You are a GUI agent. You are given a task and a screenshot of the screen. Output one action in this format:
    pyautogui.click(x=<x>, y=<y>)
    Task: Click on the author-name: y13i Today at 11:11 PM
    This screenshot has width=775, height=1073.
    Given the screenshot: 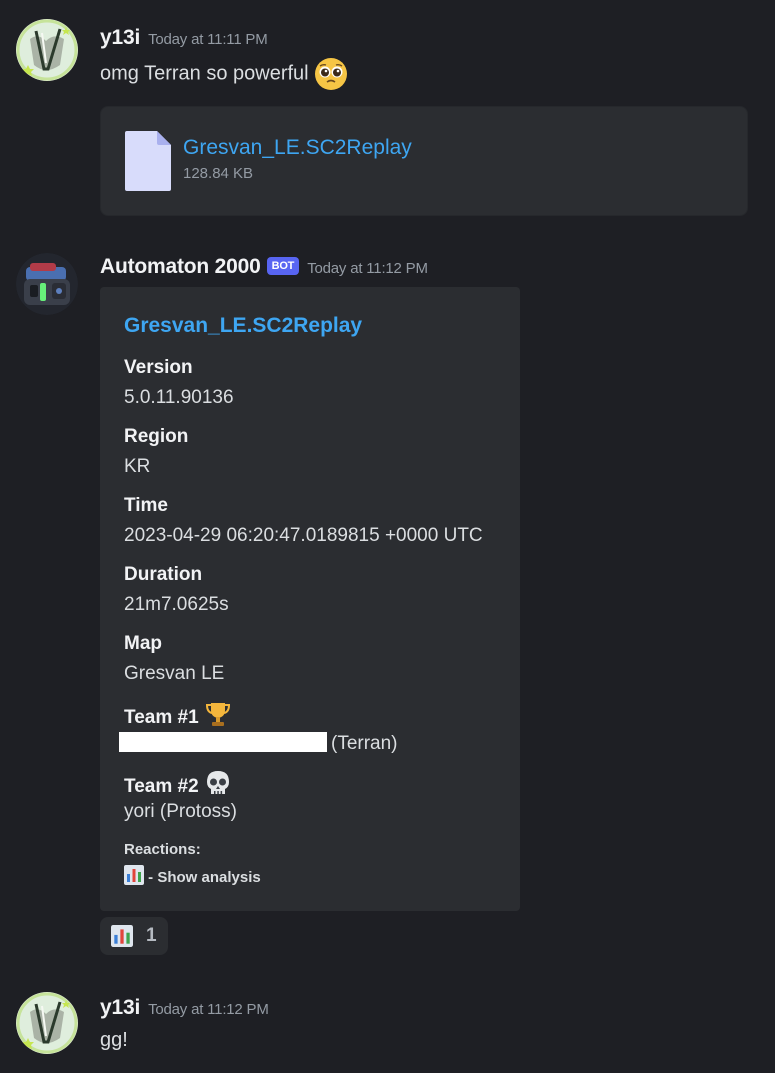 What is the action you would take?
    pyautogui.click(x=184, y=38)
    